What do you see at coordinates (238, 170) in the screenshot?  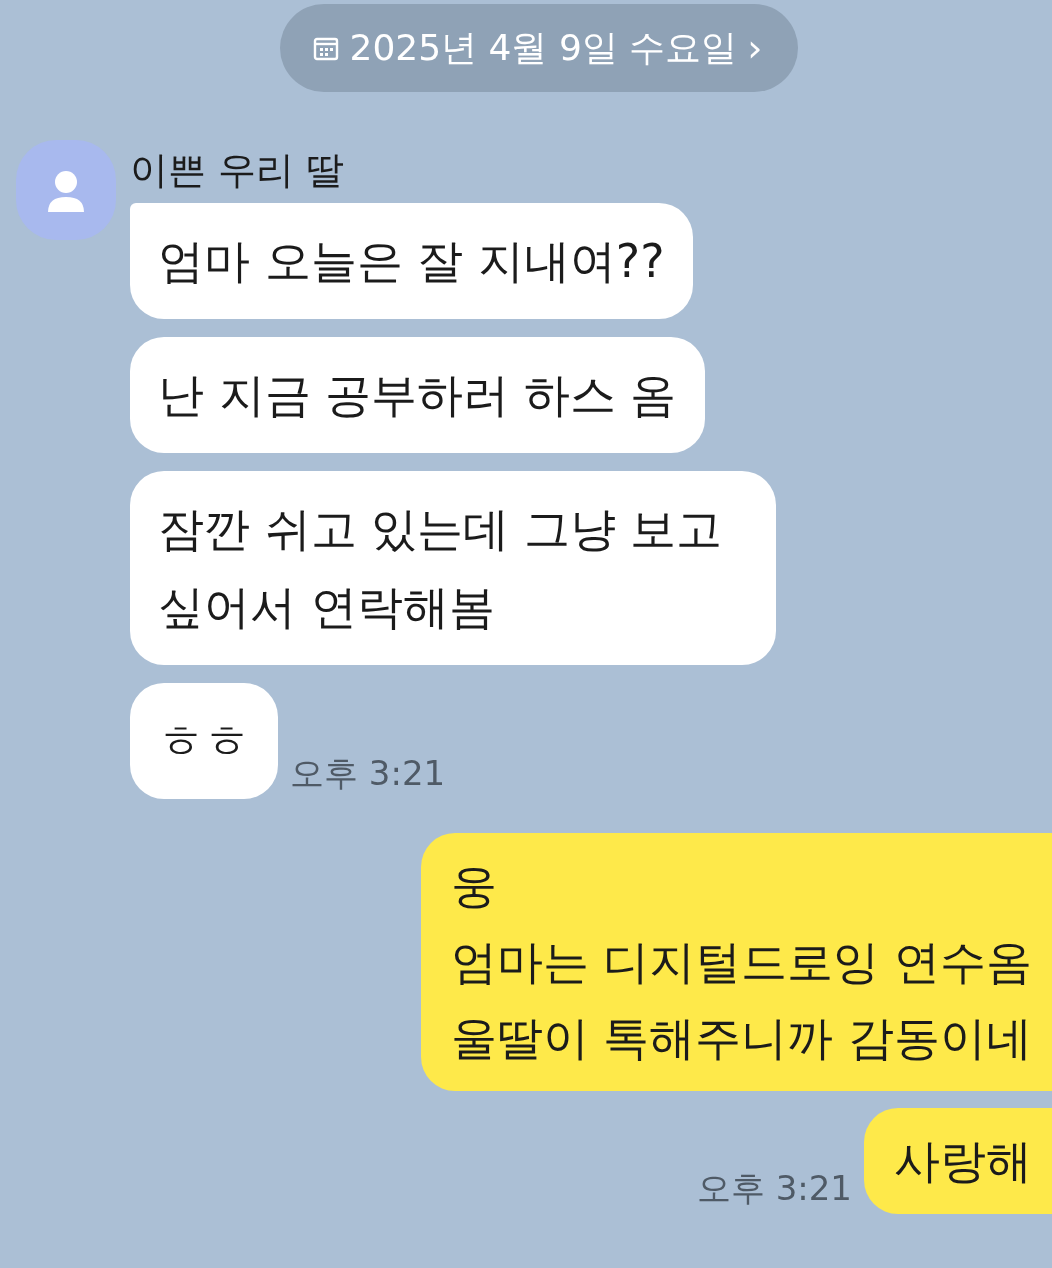 I see `sender-name: 이쁜 우리 딸` at bounding box center [238, 170].